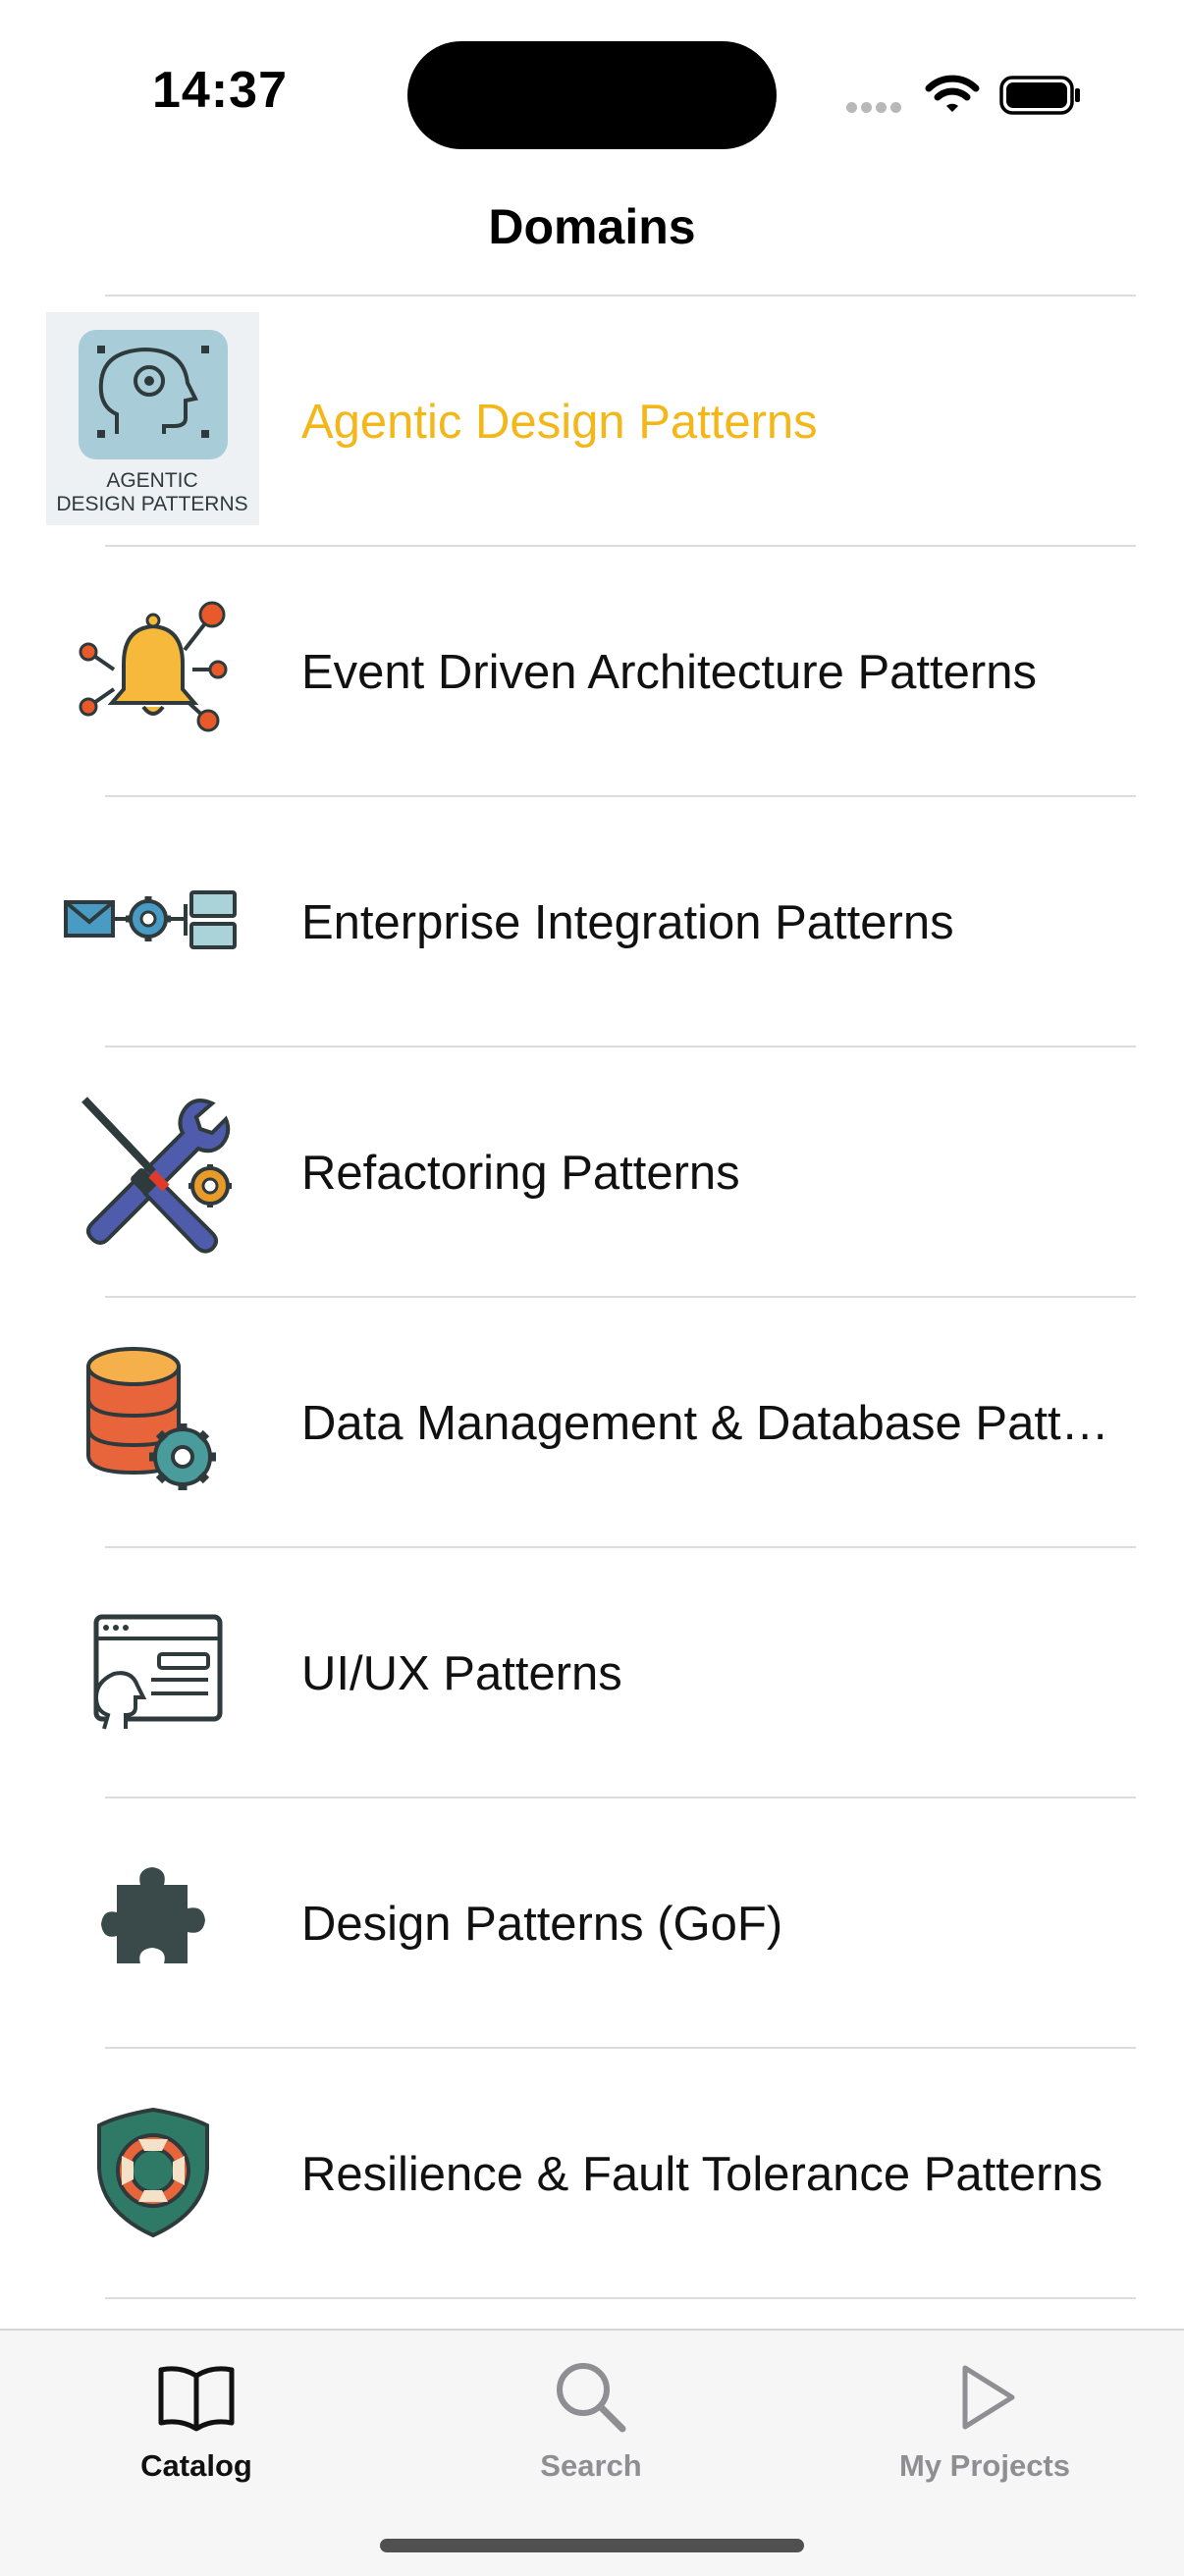 The image size is (1184, 2576). What do you see at coordinates (152, 669) in the screenshot?
I see `bell-network-icon` at bounding box center [152, 669].